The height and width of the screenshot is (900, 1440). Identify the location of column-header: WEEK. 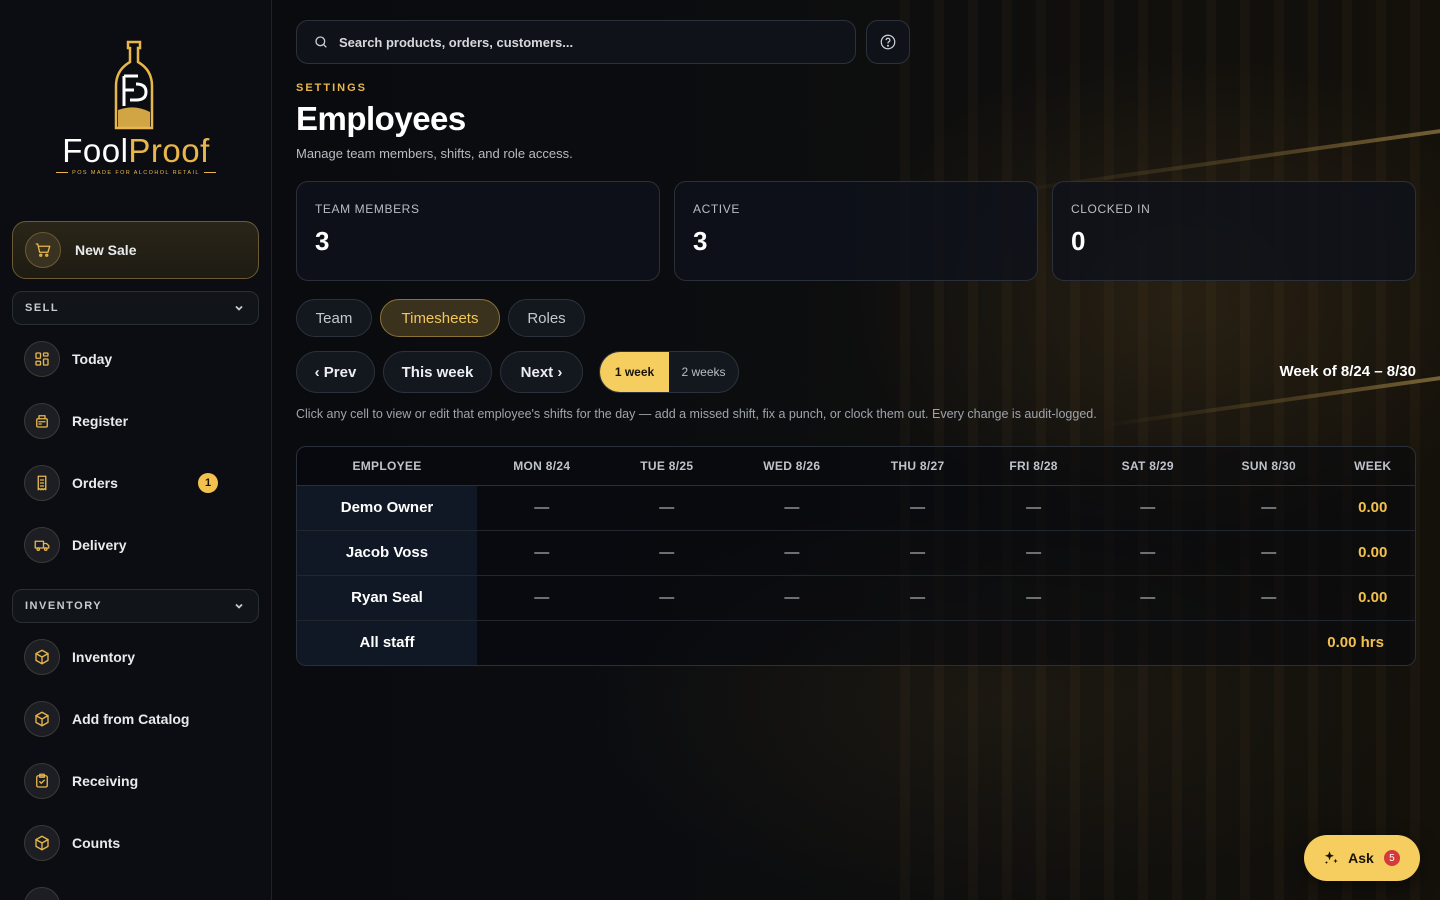
(1372, 466).